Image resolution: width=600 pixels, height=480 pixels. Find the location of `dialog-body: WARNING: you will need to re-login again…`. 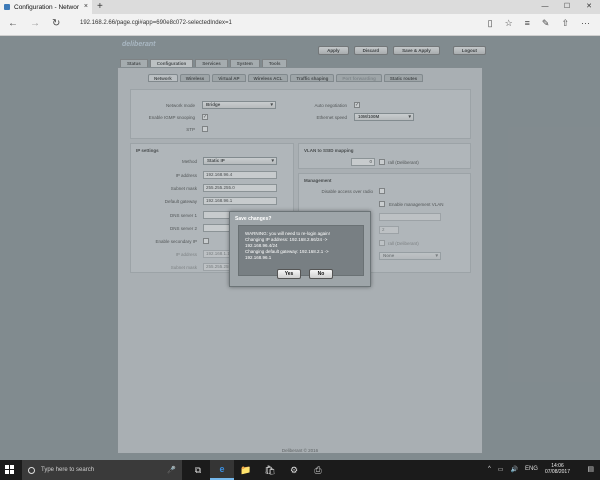

dialog-body: WARNING: you will need to re-login again… is located at coordinates (301, 252).